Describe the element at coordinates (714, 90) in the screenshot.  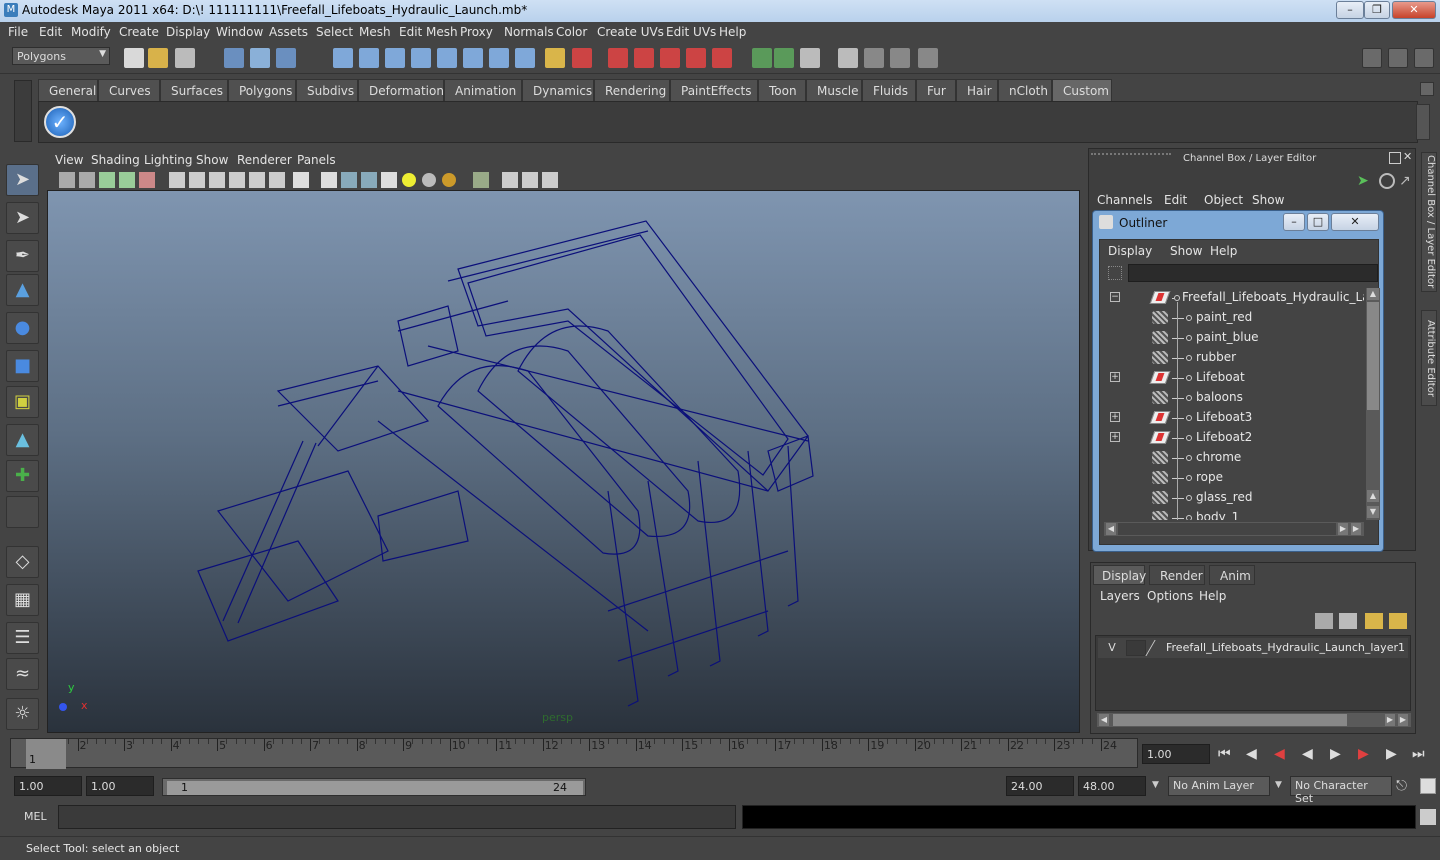
I see `tab-painteffects: PaintEffects` at that location.